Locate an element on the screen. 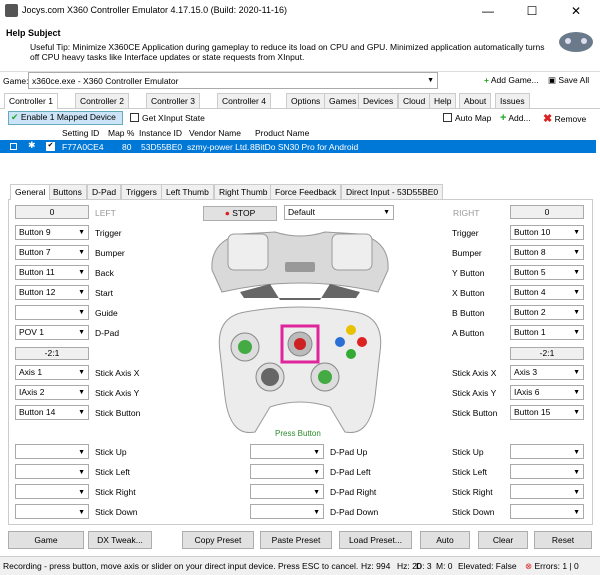 The height and width of the screenshot is (575, 600). auto-map-checkbox: Auto Map is located at coordinates (467, 118).